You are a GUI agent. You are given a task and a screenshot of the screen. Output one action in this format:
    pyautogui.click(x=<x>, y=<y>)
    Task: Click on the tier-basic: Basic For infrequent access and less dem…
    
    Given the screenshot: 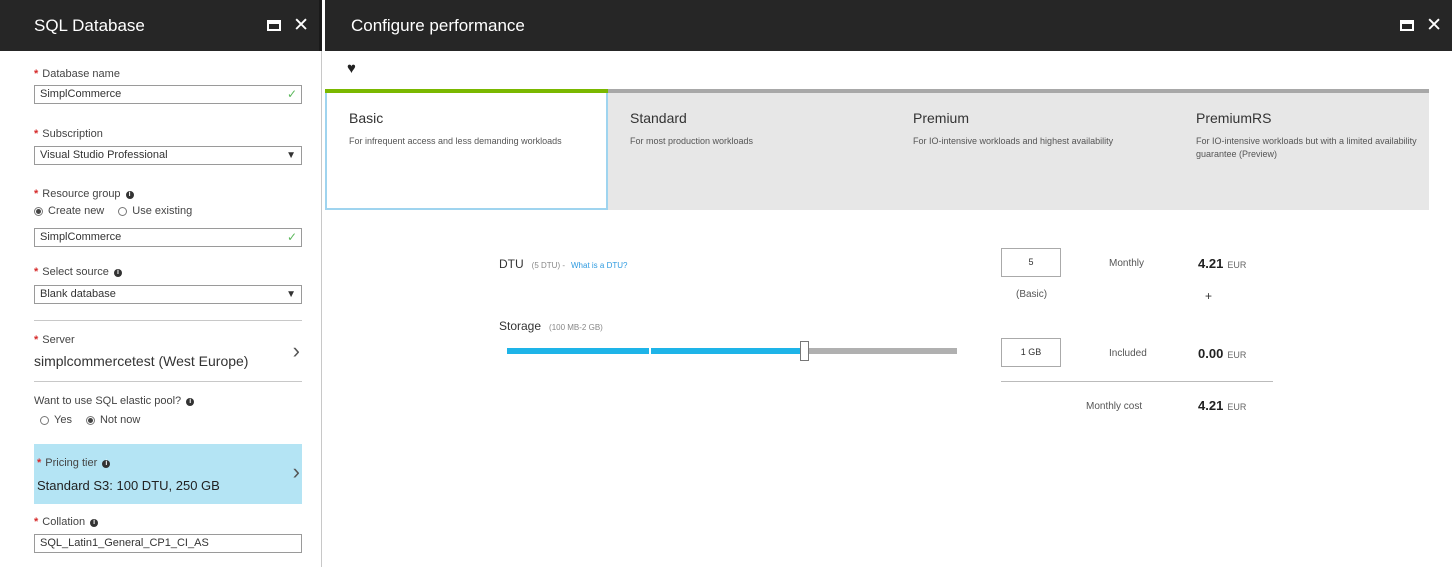 What is the action you would take?
    pyautogui.click(x=466, y=149)
    